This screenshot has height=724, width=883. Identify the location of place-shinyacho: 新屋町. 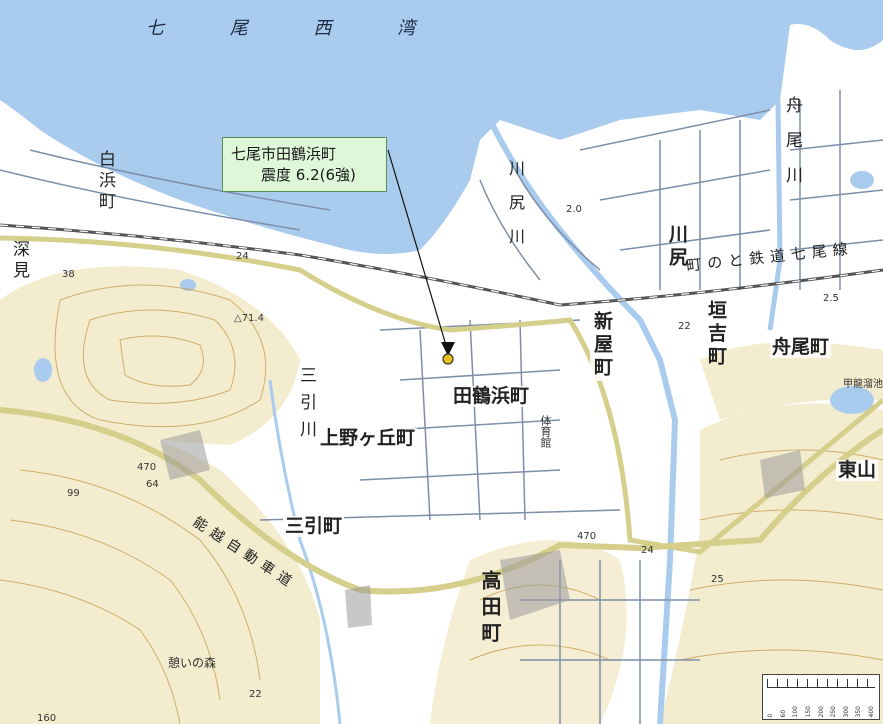
(601, 345).